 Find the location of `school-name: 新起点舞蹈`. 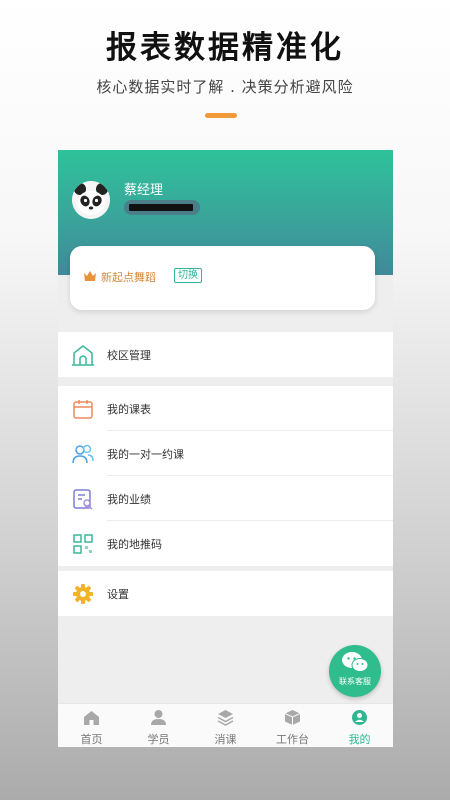

school-name: 新起点舞蹈 is located at coordinates (128, 277).